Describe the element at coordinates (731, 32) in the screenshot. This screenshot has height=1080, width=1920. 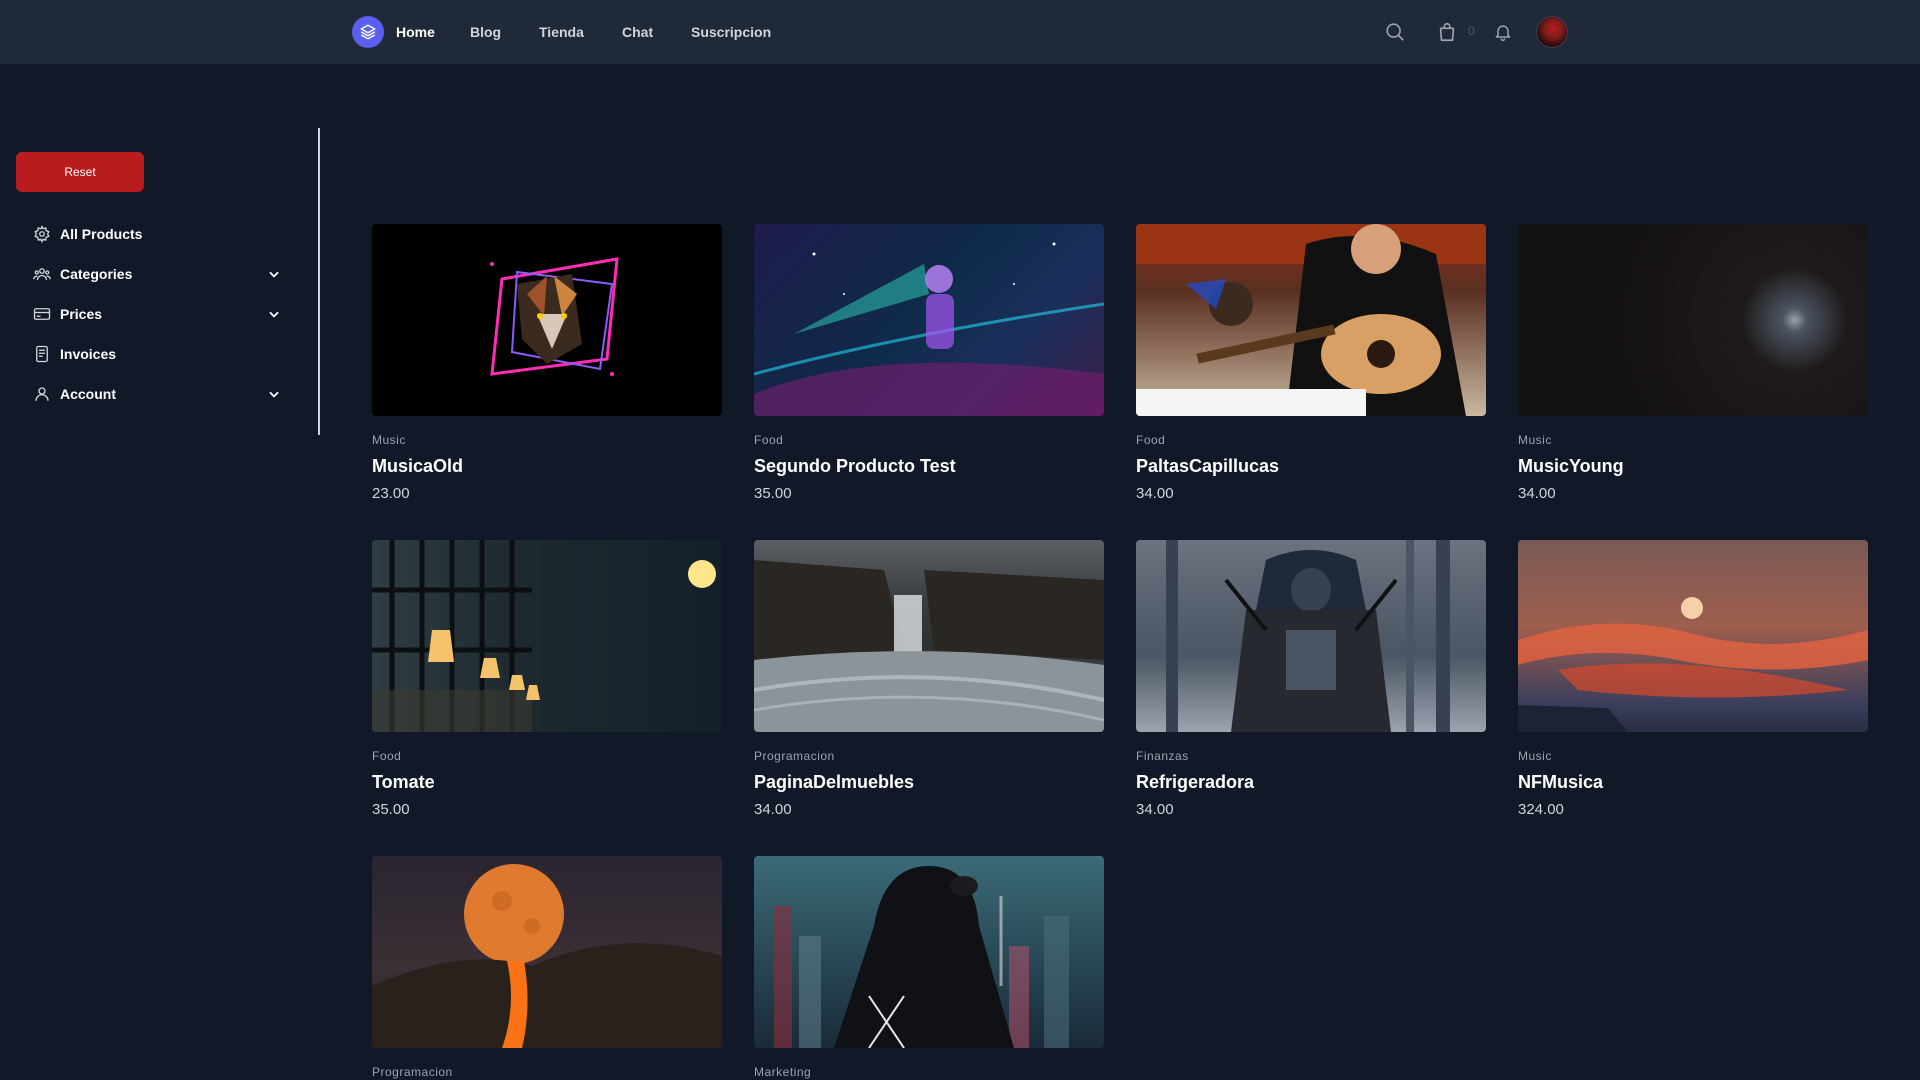
I see `nav-suscripcion: Suscripcion` at that location.